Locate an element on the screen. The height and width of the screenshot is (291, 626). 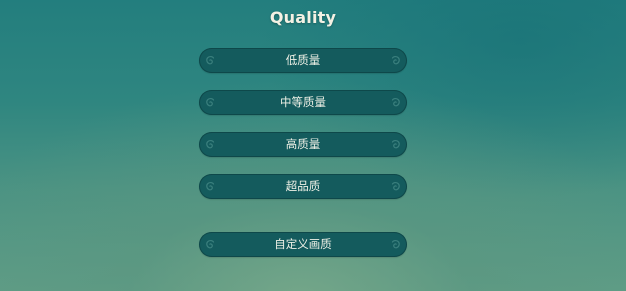
ultra-quality-button: 超品质 is located at coordinates (303, 186).